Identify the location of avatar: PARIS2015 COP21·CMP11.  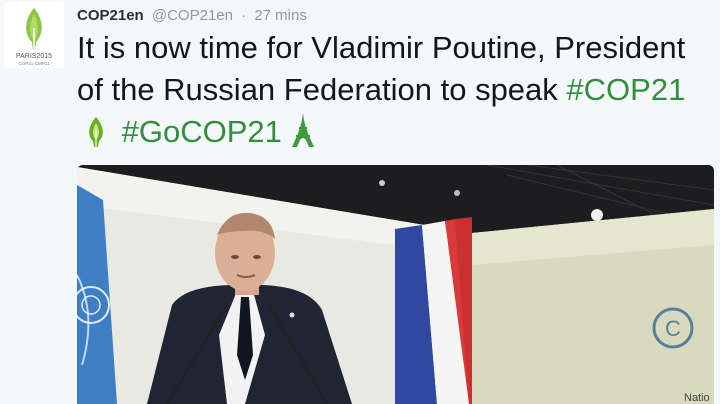
(34, 35).